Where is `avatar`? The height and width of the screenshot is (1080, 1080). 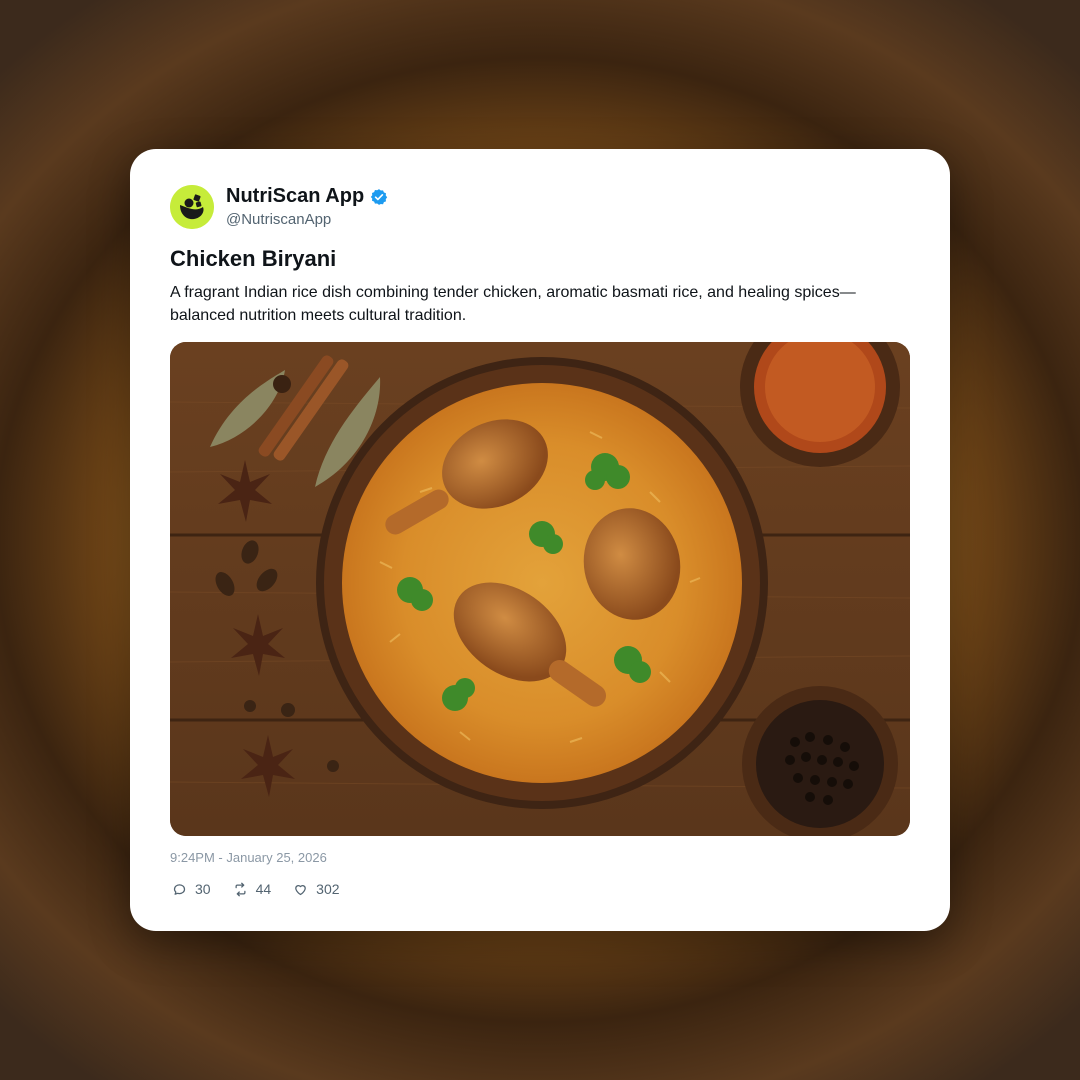
avatar is located at coordinates (192, 207).